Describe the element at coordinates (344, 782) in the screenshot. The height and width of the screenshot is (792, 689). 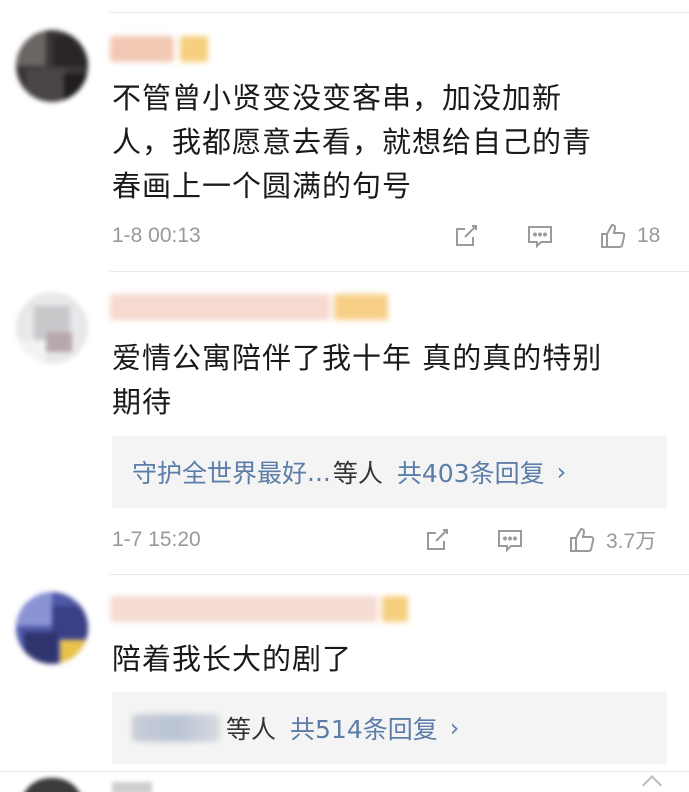
I see `next-comment-partial` at that location.